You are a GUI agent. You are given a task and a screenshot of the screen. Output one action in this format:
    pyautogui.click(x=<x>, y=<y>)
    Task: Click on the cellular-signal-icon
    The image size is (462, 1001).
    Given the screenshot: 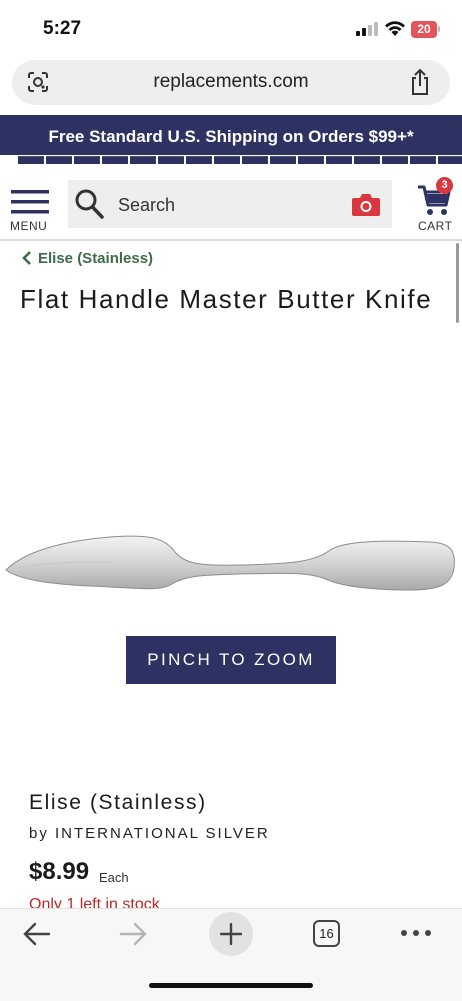 What is the action you would take?
    pyautogui.click(x=367, y=29)
    